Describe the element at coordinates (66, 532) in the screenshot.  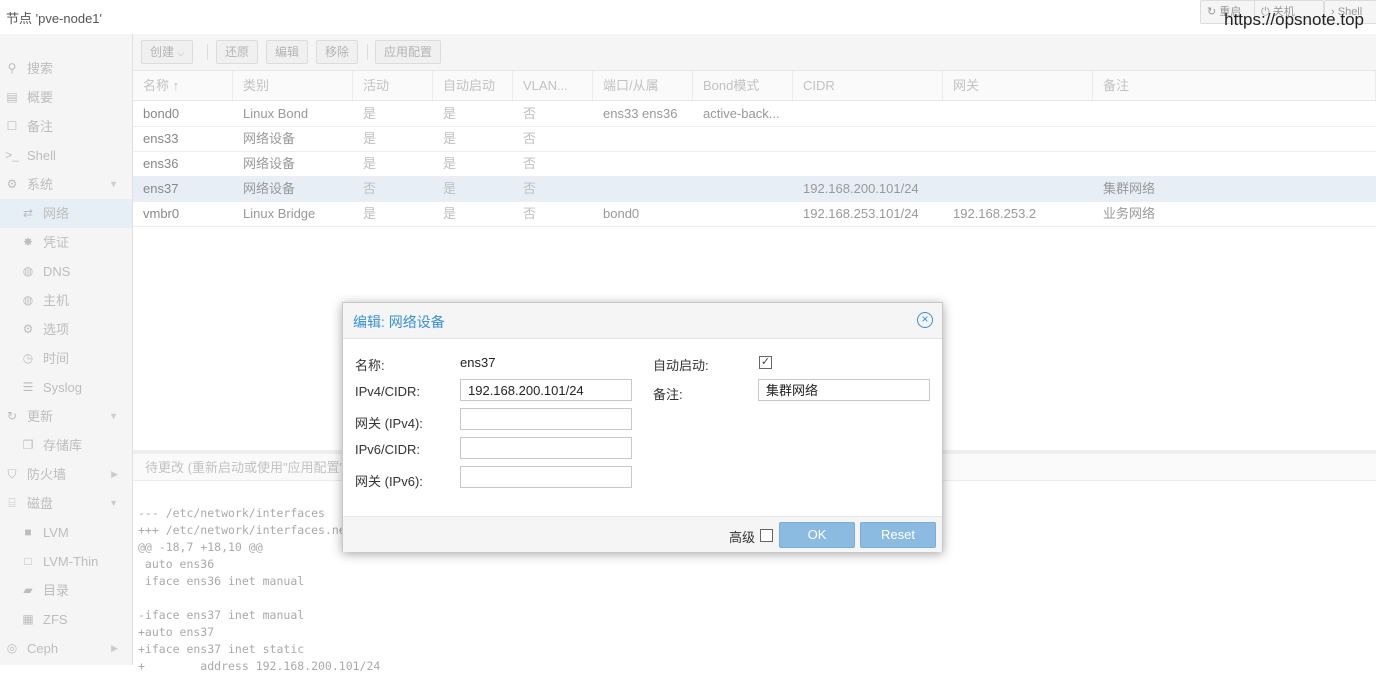
I see `sidebar-item: ■ LVM` at that location.